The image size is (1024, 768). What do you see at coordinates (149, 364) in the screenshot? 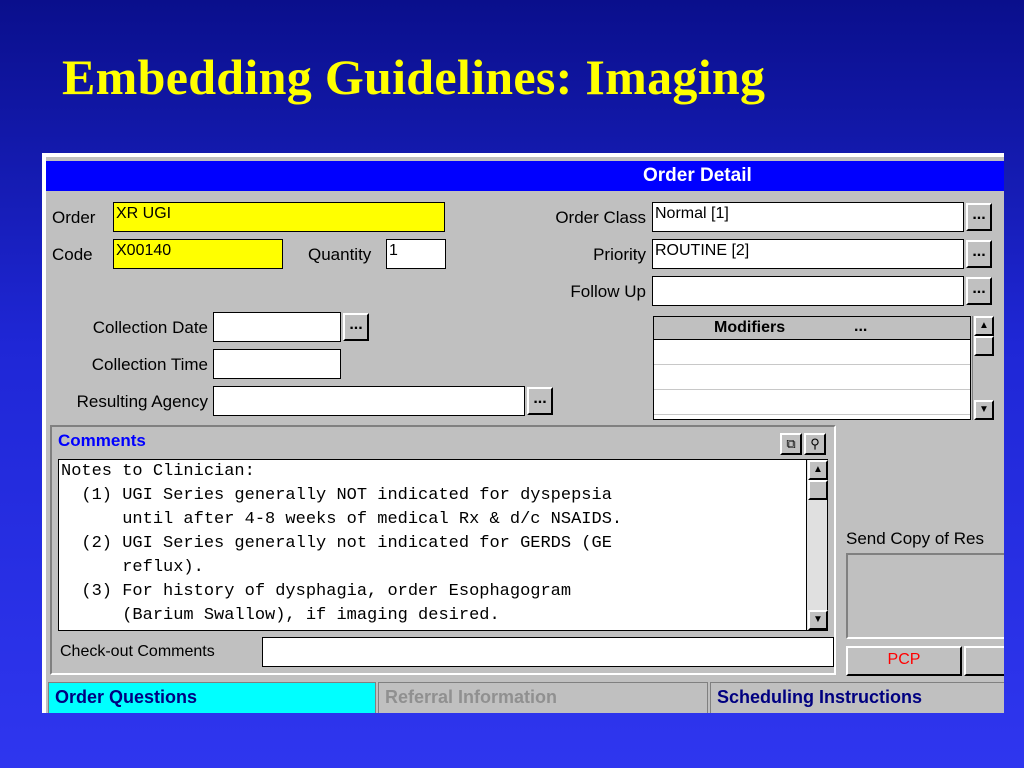
I see `collection-time-label: Collection Time` at bounding box center [149, 364].